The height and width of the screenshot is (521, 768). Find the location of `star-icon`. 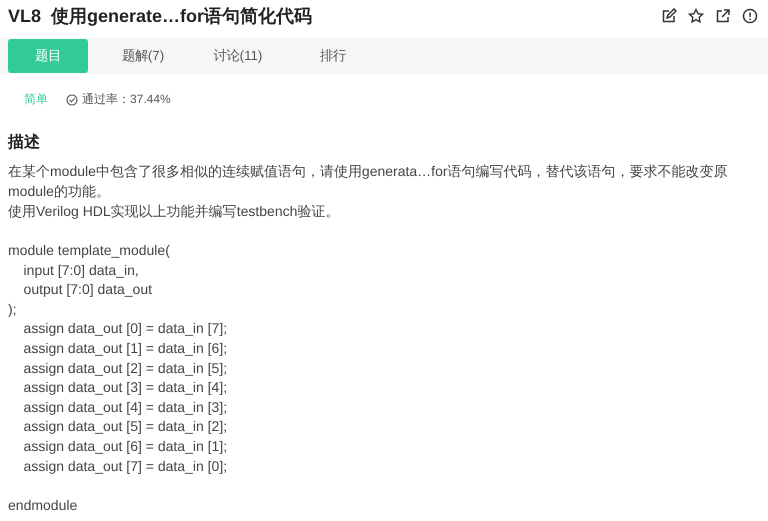

star-icon is located at coordinates (696, 16).